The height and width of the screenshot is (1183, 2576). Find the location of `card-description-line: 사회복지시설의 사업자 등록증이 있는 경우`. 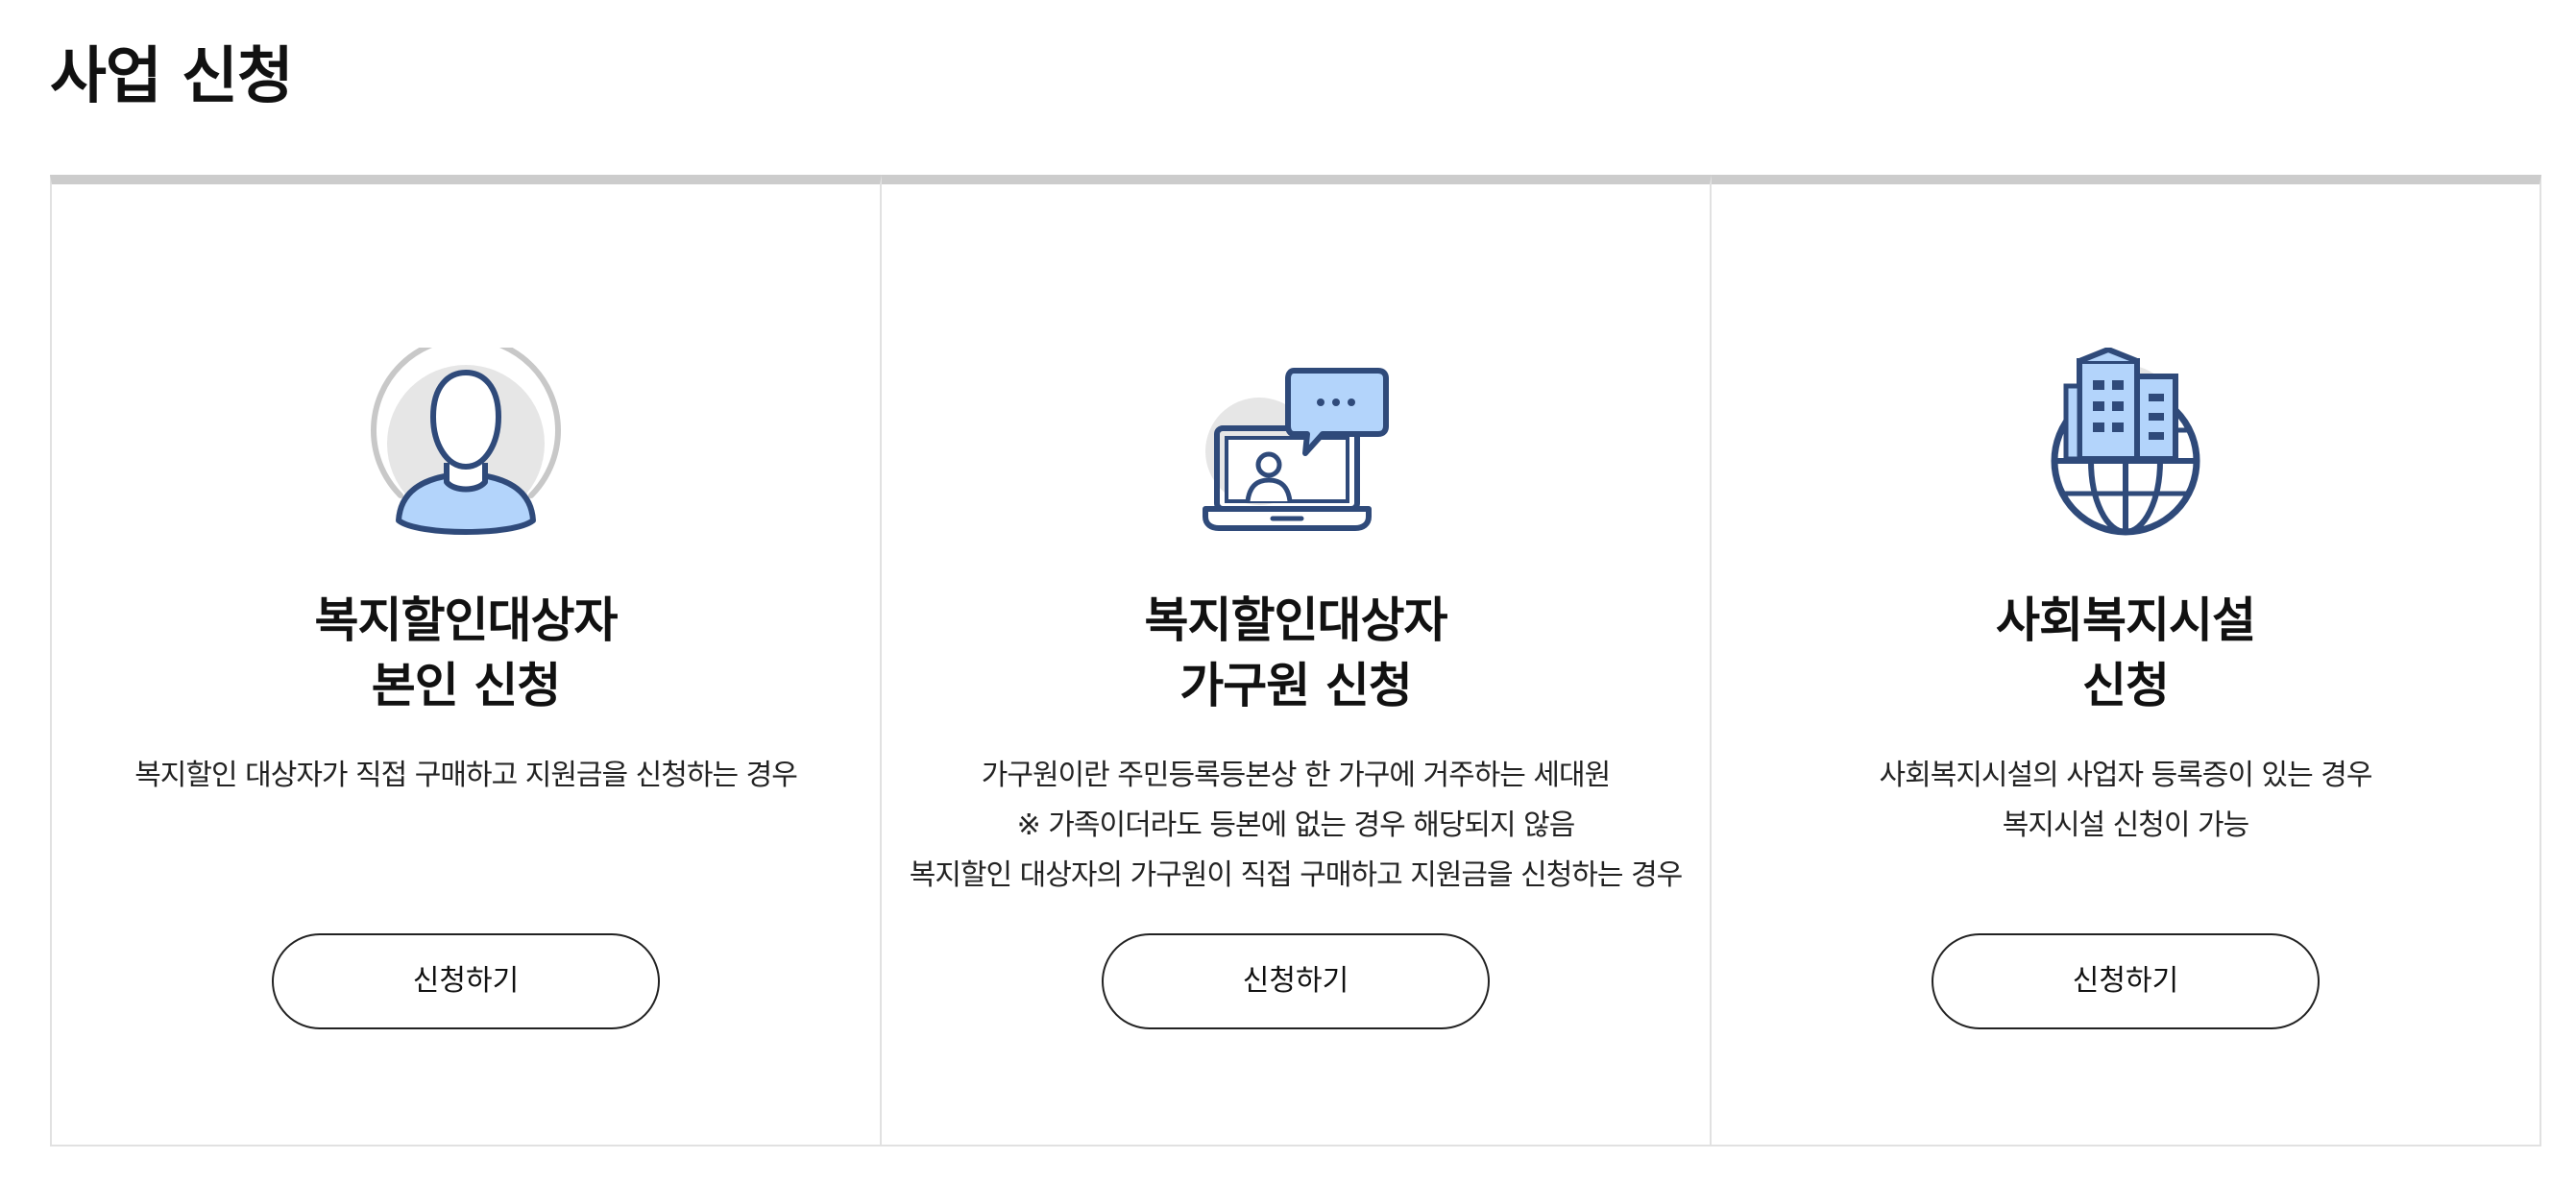

card-description-line: 사회복지시설의 사업자 등록증이 있는 경우 is located at coordinates (2126, 775).